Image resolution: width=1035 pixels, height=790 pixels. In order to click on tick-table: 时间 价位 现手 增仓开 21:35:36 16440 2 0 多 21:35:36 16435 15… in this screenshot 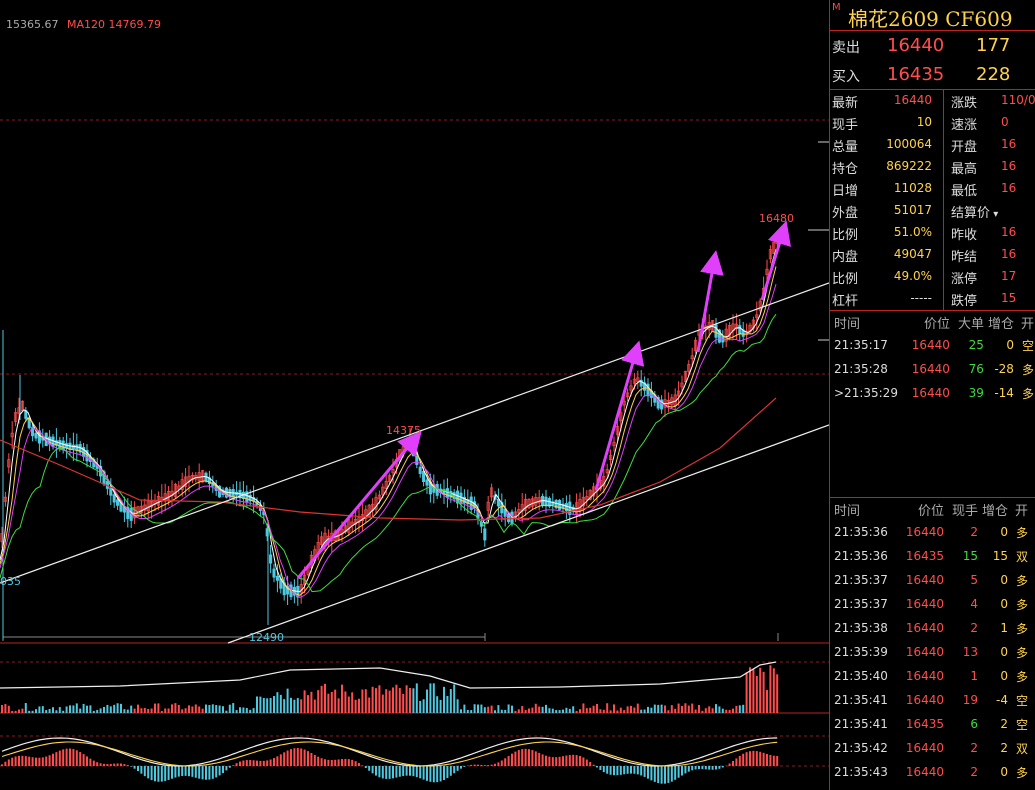, I will do `click(931, 644)`.